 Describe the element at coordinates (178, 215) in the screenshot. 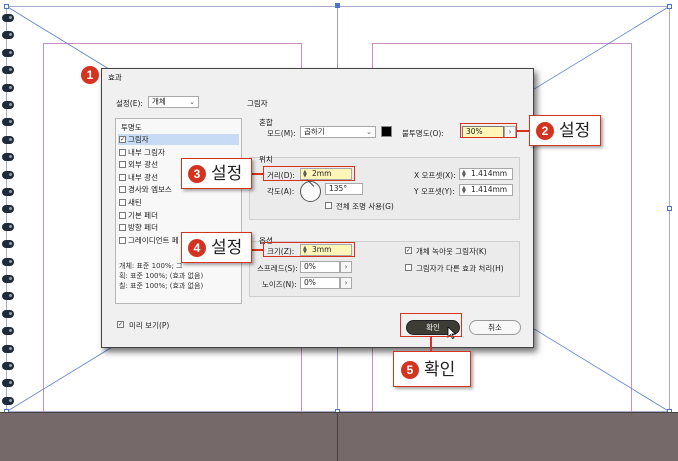

I see `effect-item: 기본 페더` at that location.